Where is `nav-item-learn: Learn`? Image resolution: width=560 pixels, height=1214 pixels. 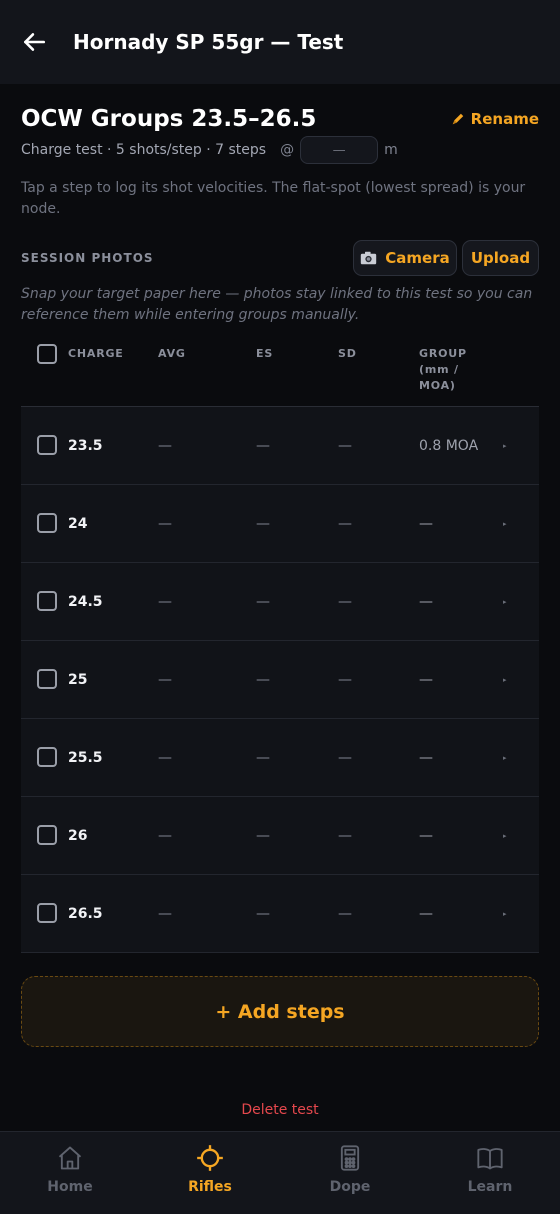 nav-item-learn: Learn is located at coordinates (490, 1173).